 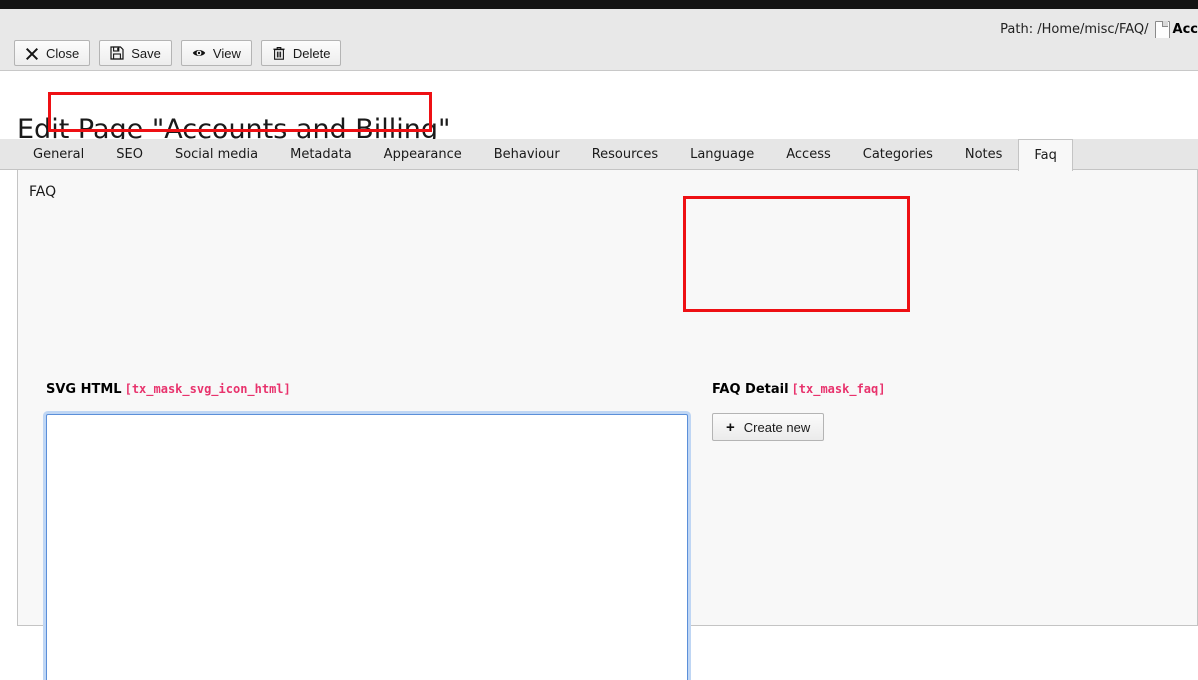 What do you see at coordinates (43, 192) in the screenshot?
I see `section-heading: FAQ` at bounding box center [43, 192].